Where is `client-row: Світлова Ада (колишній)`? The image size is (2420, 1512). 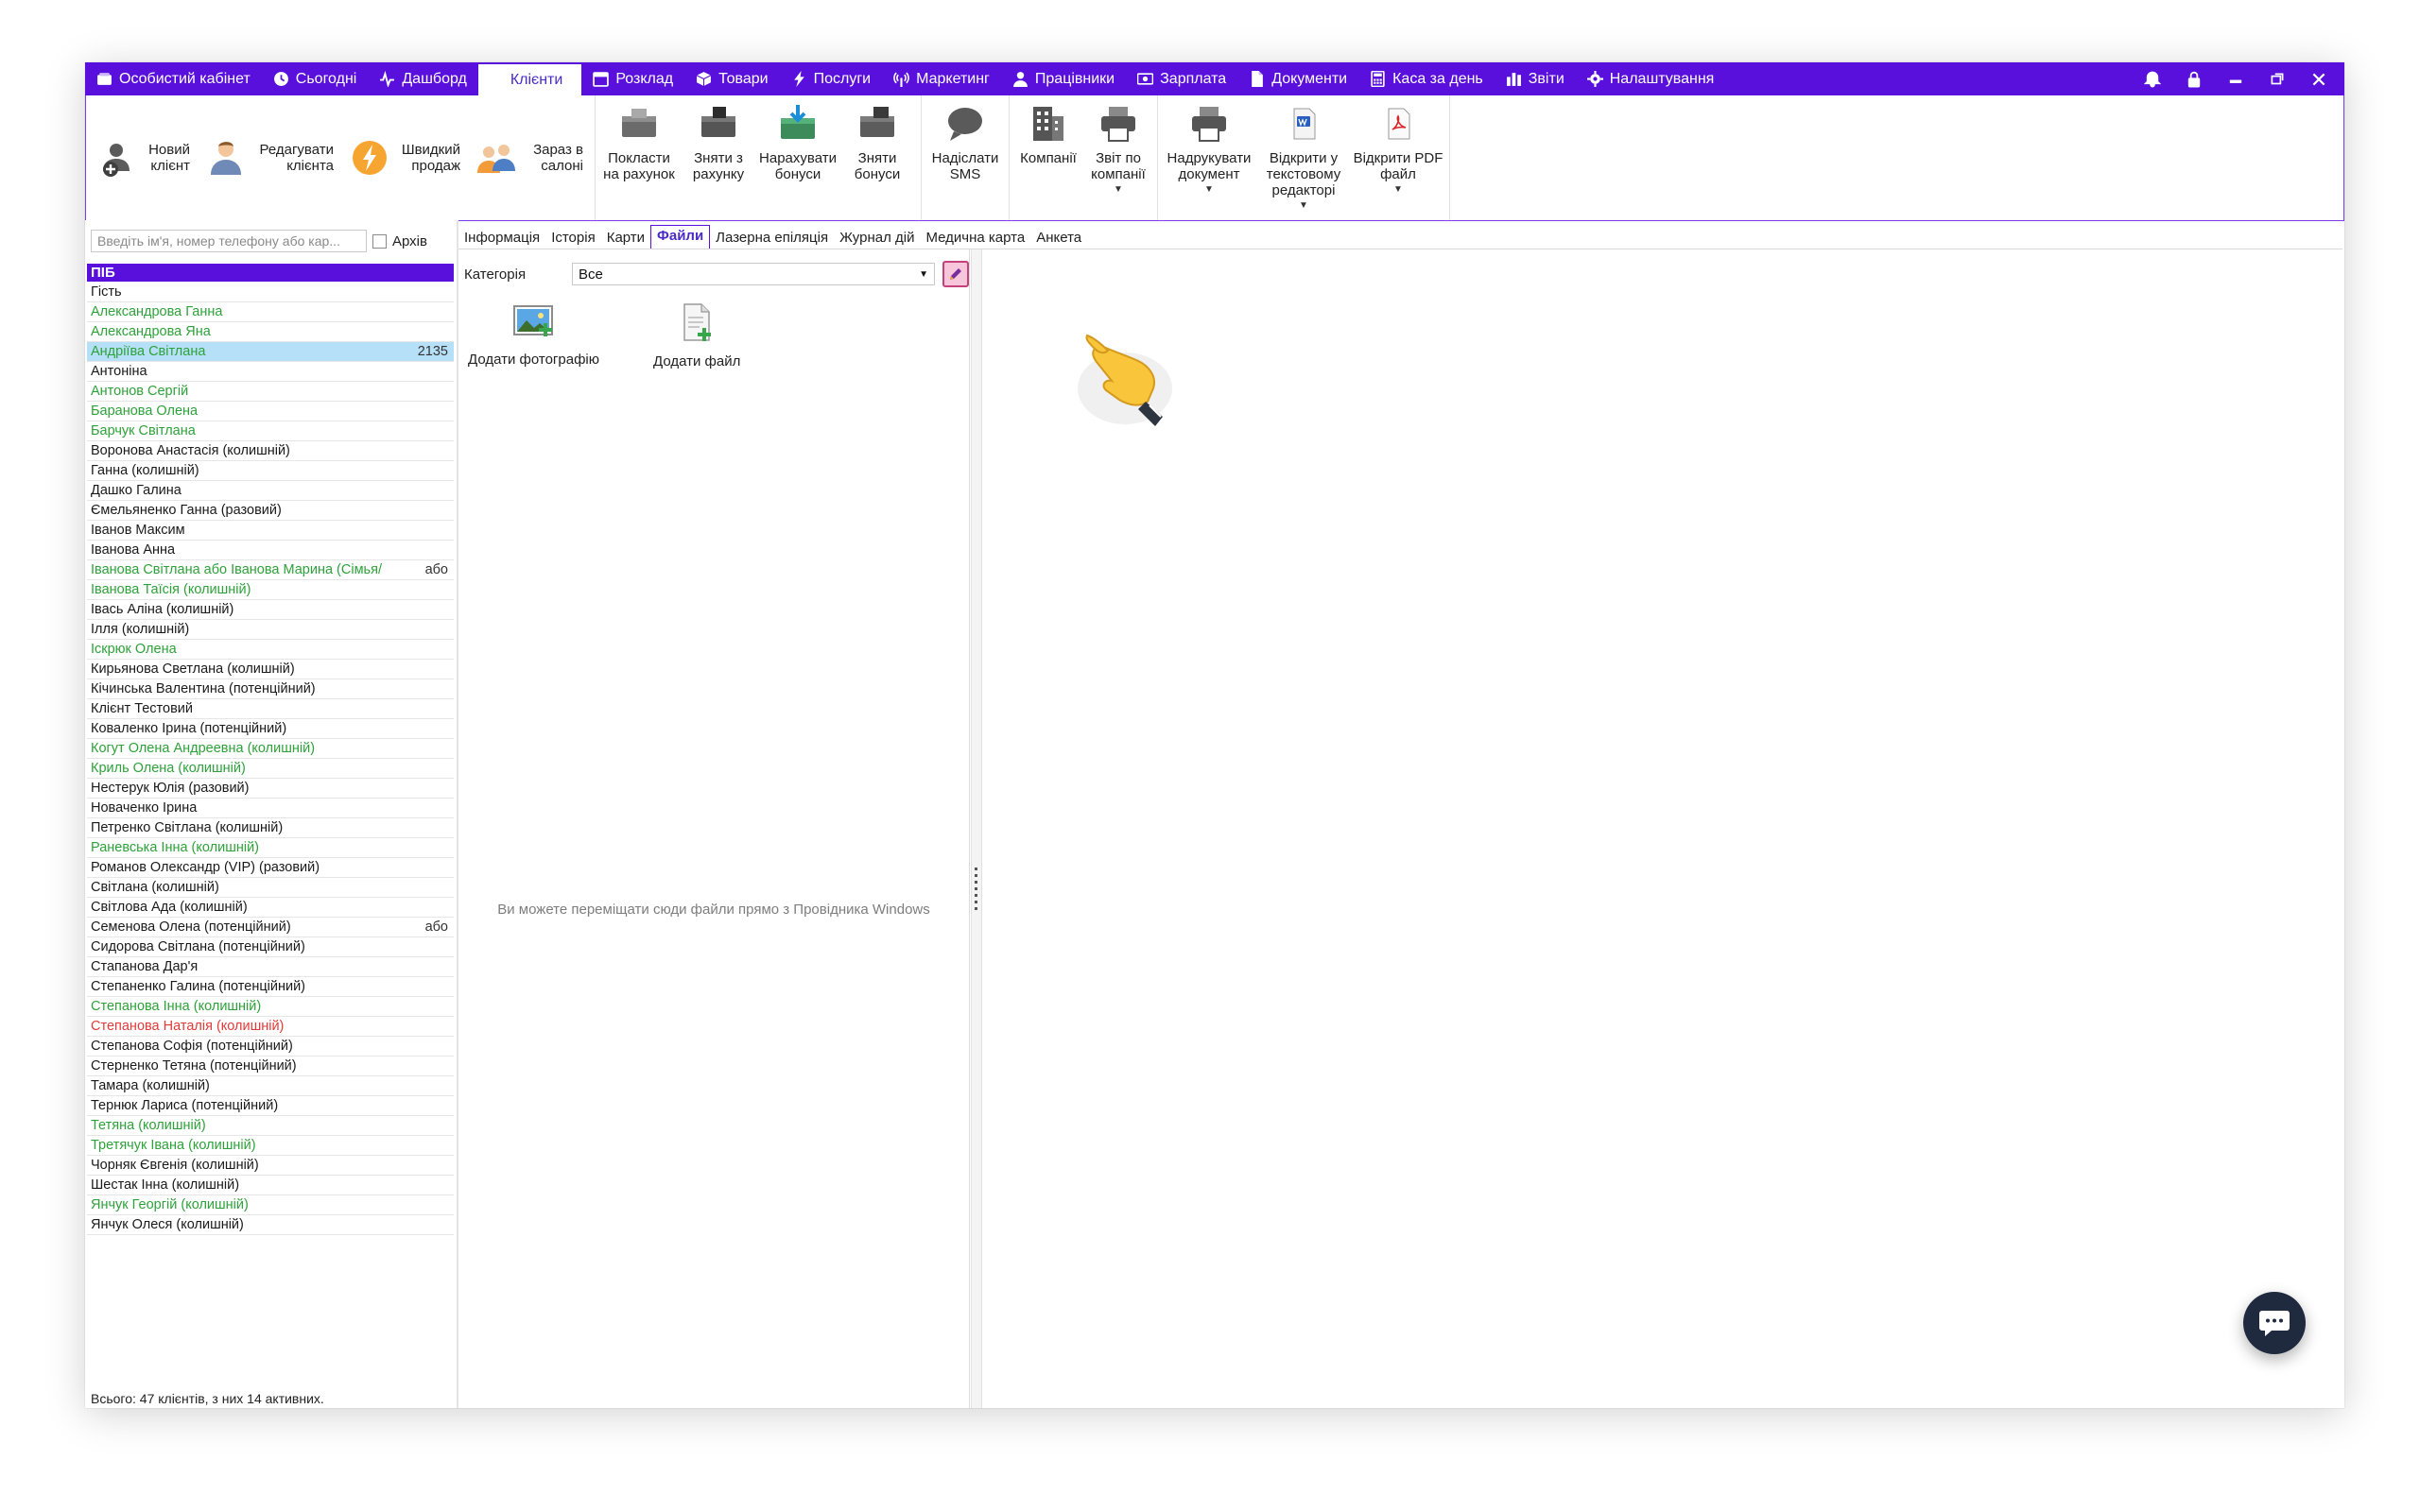 client-row: Світлова Ада (колишній) is located at coordinates (270, 908).